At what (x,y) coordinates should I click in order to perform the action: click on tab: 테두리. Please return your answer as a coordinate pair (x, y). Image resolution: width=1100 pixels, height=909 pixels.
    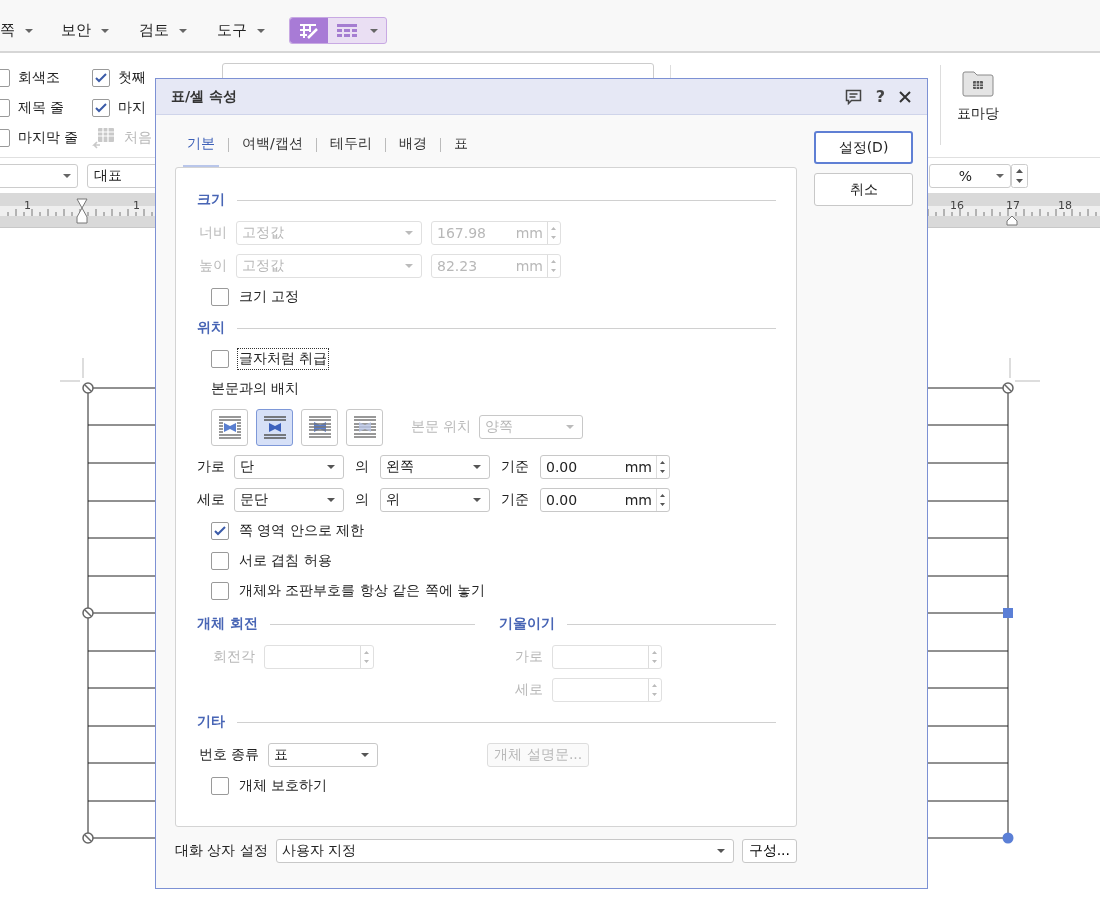
    Looking at the image, I should click on (350, 148).